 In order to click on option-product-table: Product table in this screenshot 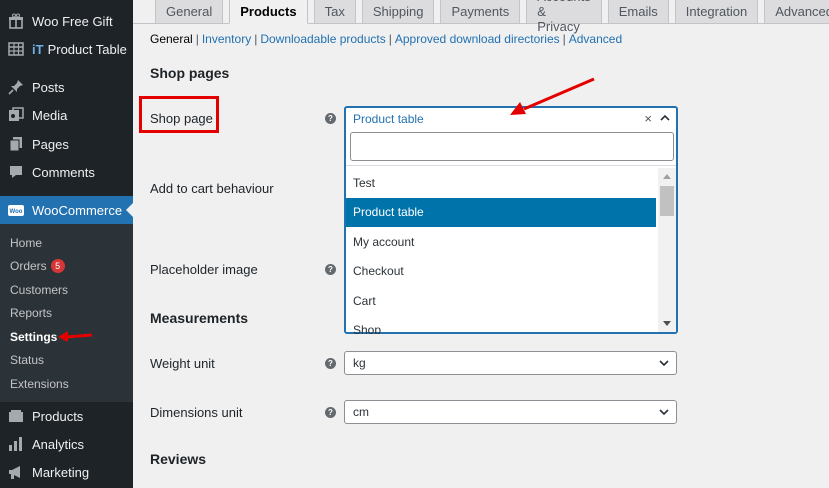, I will do `click(501, 212)`.